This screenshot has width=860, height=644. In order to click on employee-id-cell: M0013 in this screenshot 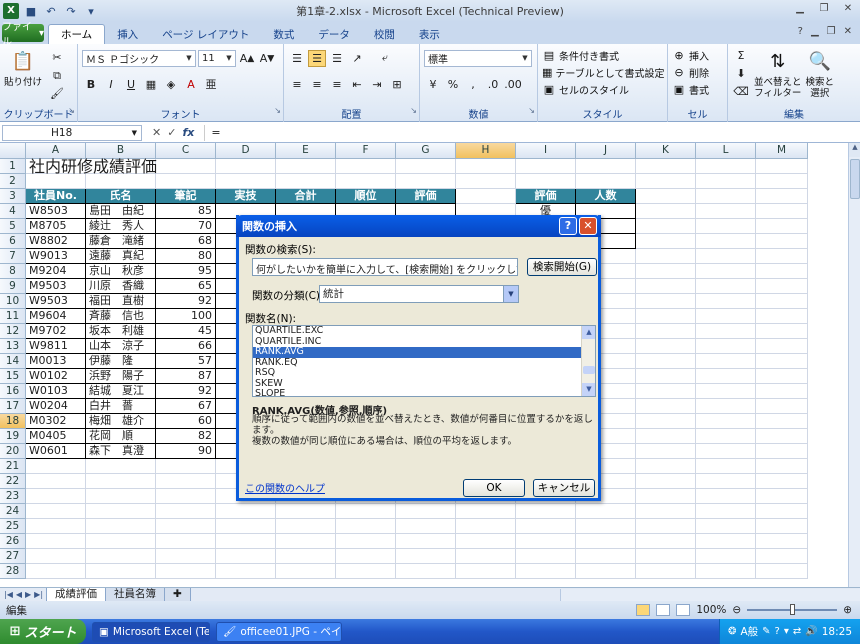, I will do `click(56, 361)`.